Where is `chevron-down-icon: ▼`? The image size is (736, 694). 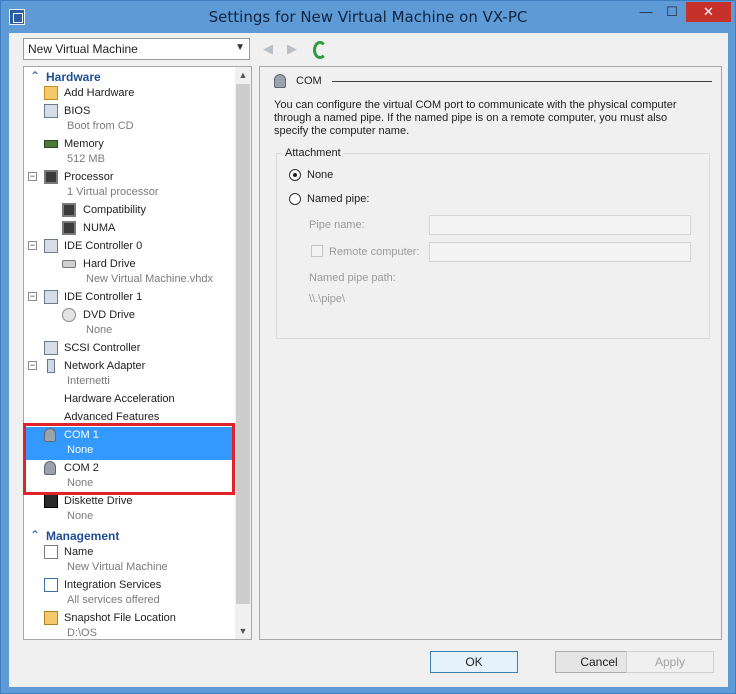 chevron-down-icon: ▼ is located at coordinates (240, 47).